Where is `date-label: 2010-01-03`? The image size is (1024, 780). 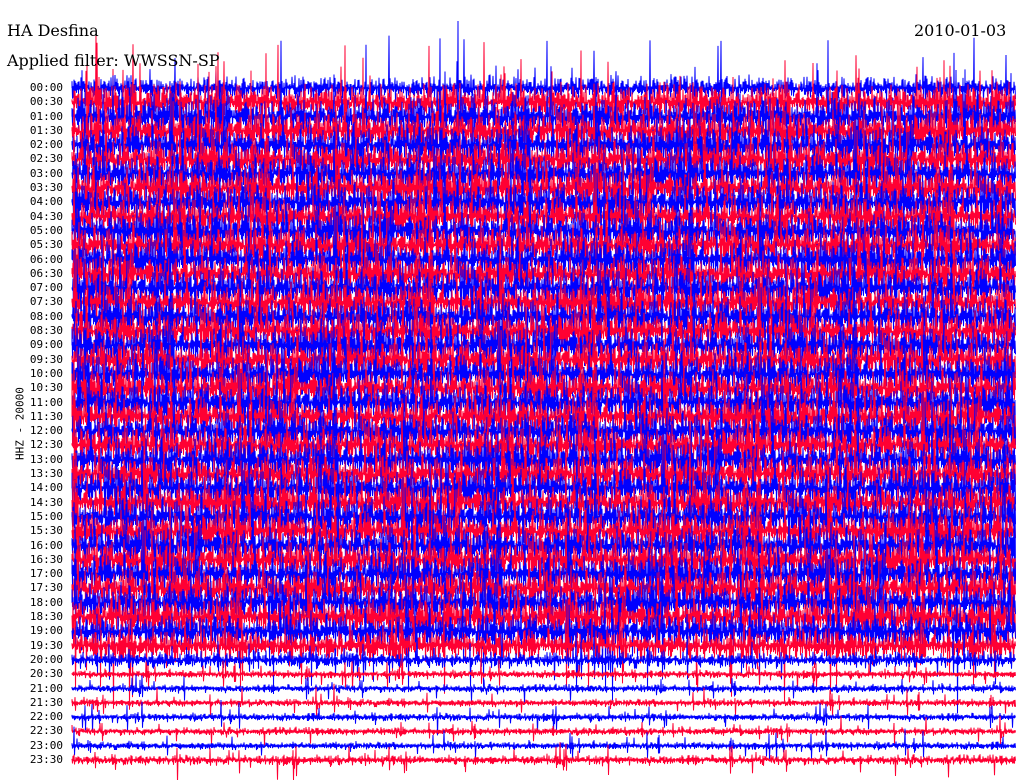 date-label: 2010-01-03 is located at coordinates (960, 30).